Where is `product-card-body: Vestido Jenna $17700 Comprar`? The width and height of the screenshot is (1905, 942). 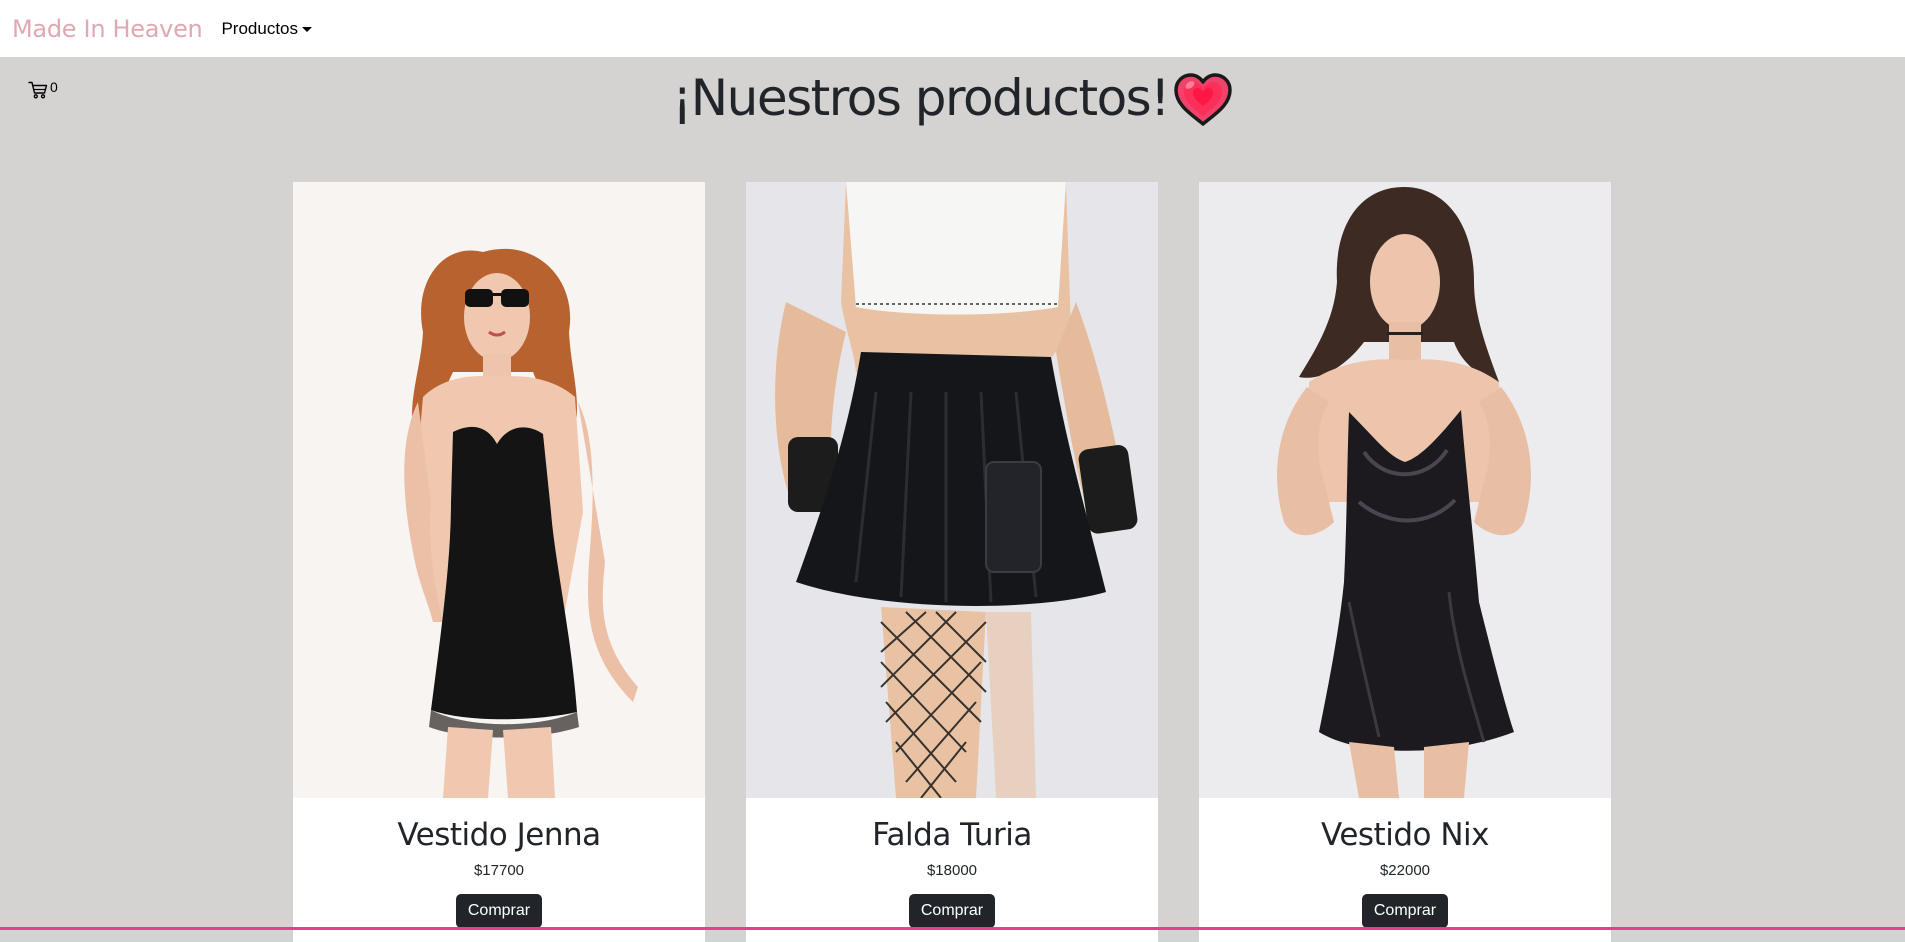
product-card-body: Vestido Jenna $17700 Comprar is located at coordinates (499, 872).